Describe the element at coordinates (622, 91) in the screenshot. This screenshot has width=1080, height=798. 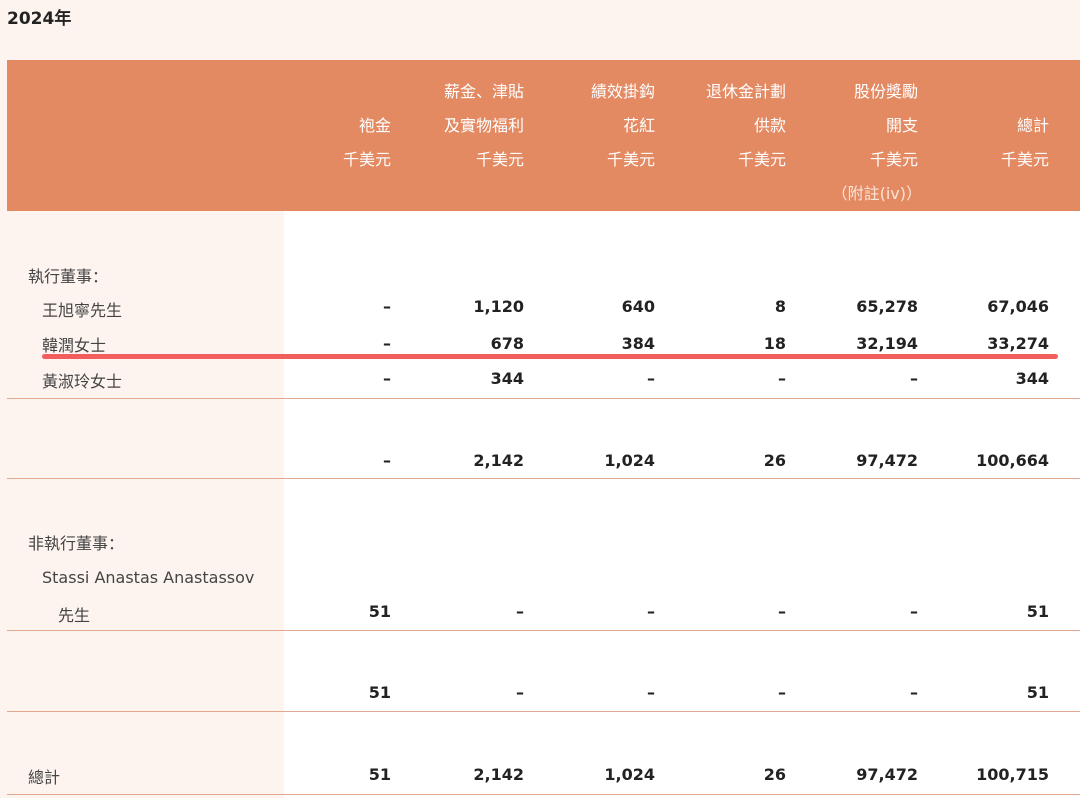
I see `col-header-bonus: 績效掛鈎` at that location.